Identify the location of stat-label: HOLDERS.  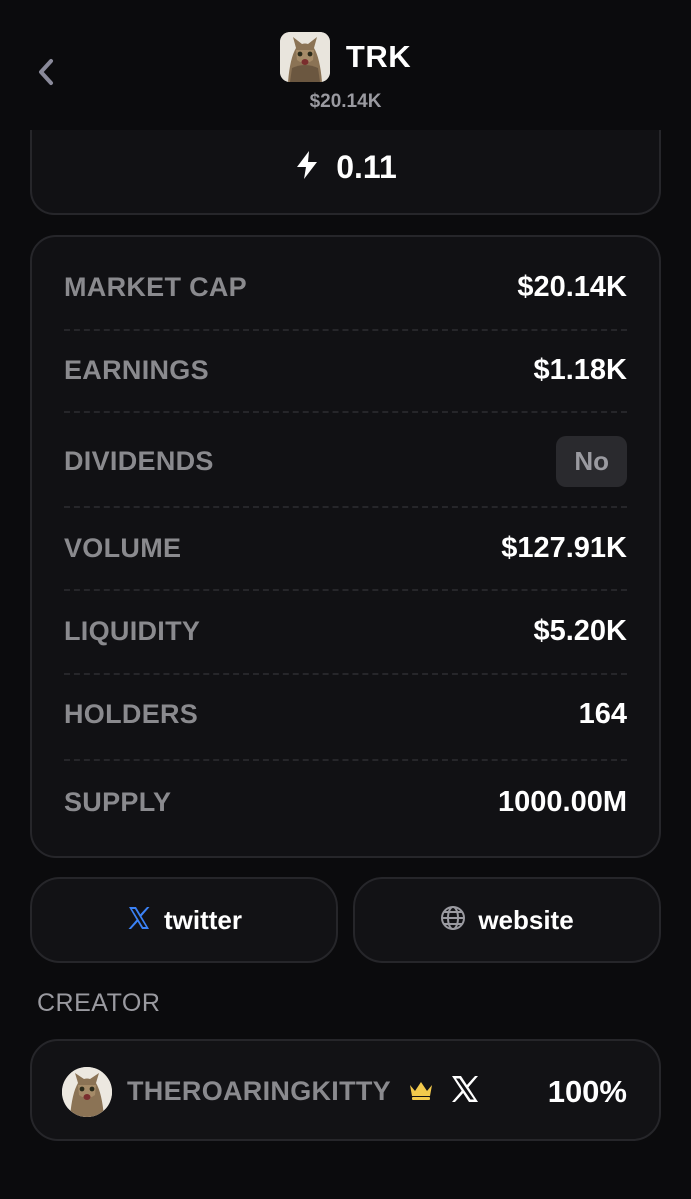
(131, 714).